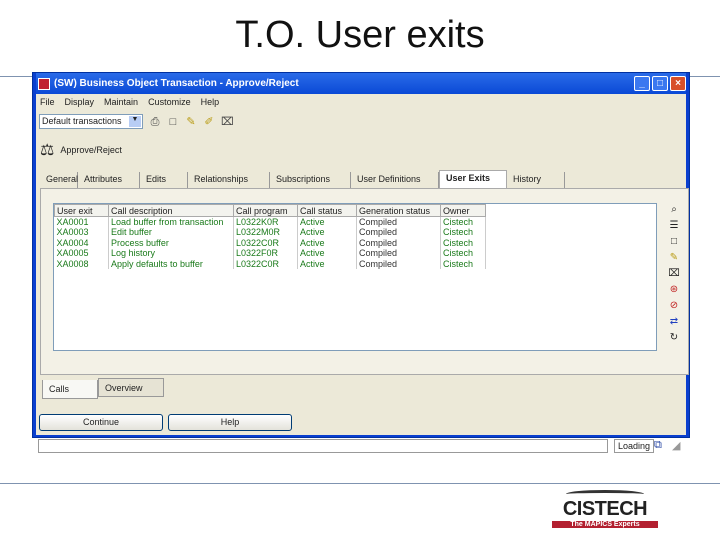 Image resolution: width=720 pixels, height=540 pixels. Describe the element at coordinates (59, 180) in the screenshot. I see `tab-general: General` at that location.